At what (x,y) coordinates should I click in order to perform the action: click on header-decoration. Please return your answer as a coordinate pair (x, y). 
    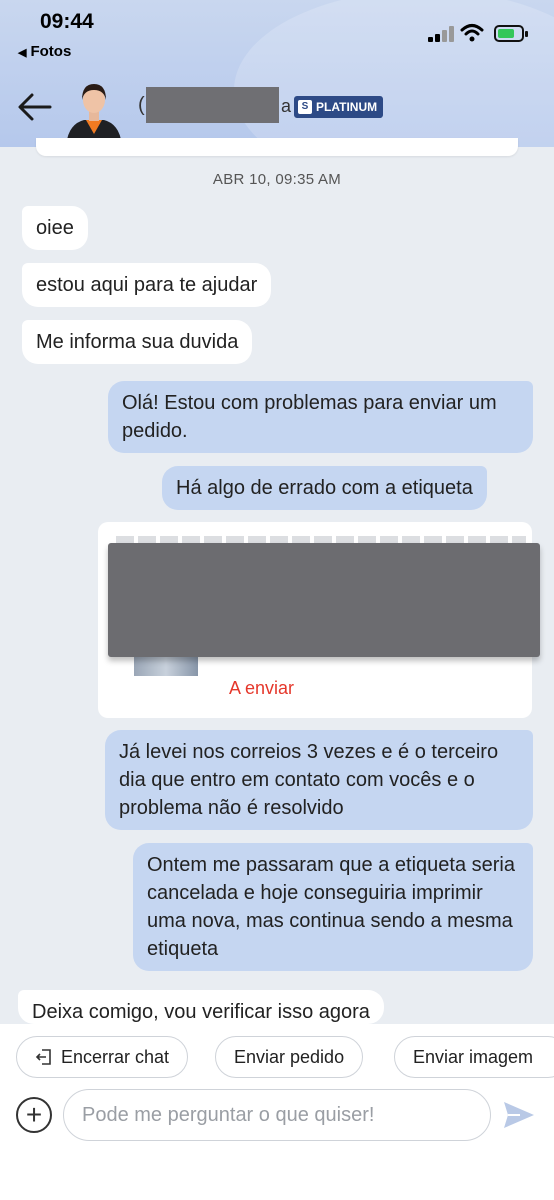
    Looking at the image, I should click on (394, 73).